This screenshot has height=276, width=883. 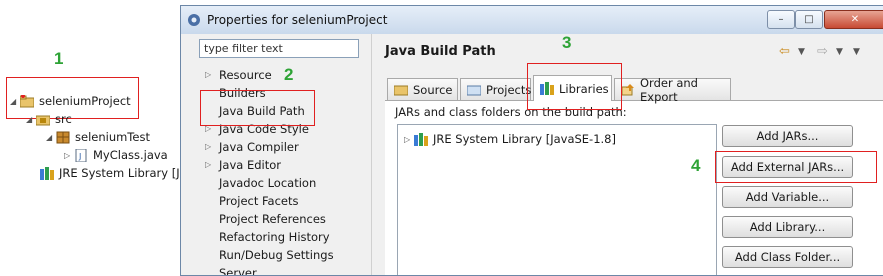 What do you see at coordinates (669, 89) in the screenshot?
I see `tab-order-export-label: Order and Export` at bounding box center [669, 89].